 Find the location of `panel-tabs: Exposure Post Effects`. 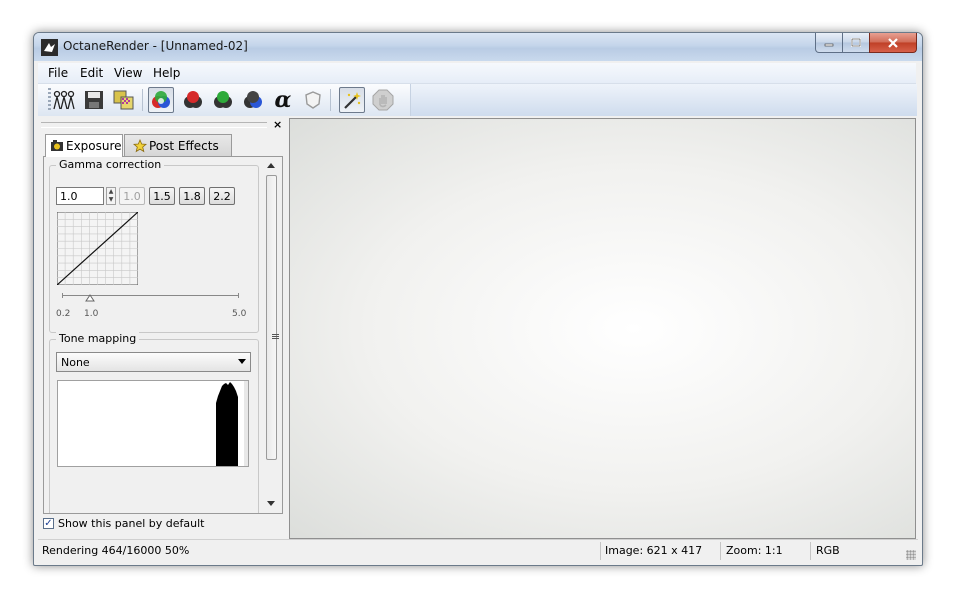

panel-tabs: Exposure Post Effects is located at coordinates (163, 145).